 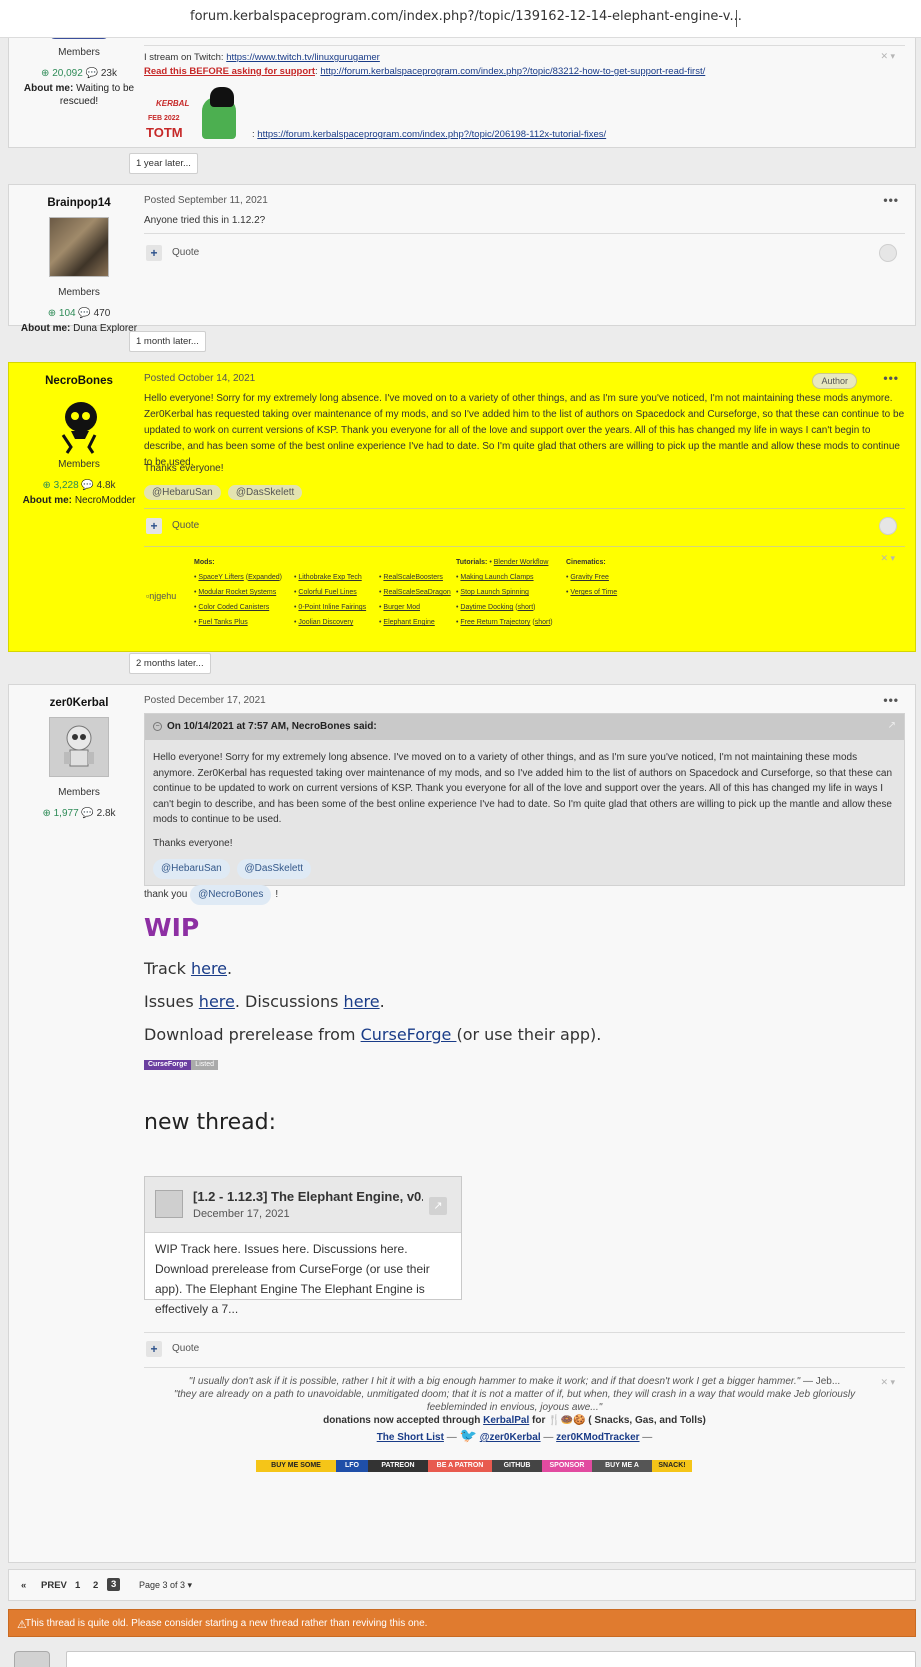 I want to click on issues-link: here, so click(x=217, y=1001).